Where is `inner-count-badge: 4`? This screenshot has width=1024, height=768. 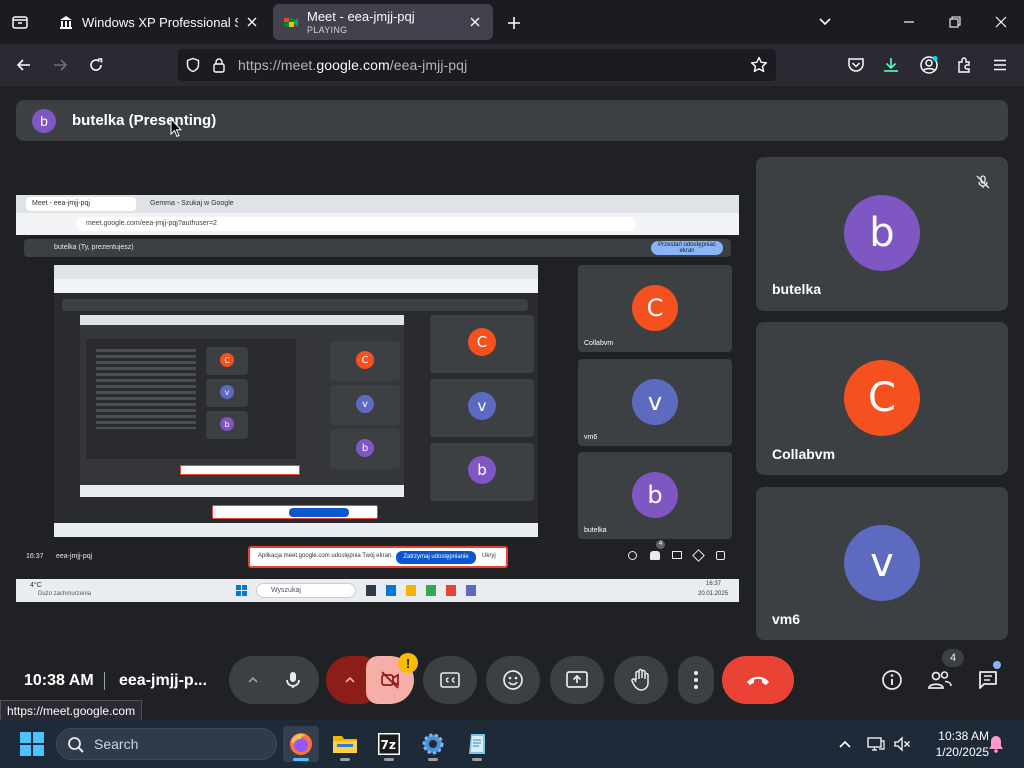 inner-count-badge: 4 is located at coordinates (660, 544).